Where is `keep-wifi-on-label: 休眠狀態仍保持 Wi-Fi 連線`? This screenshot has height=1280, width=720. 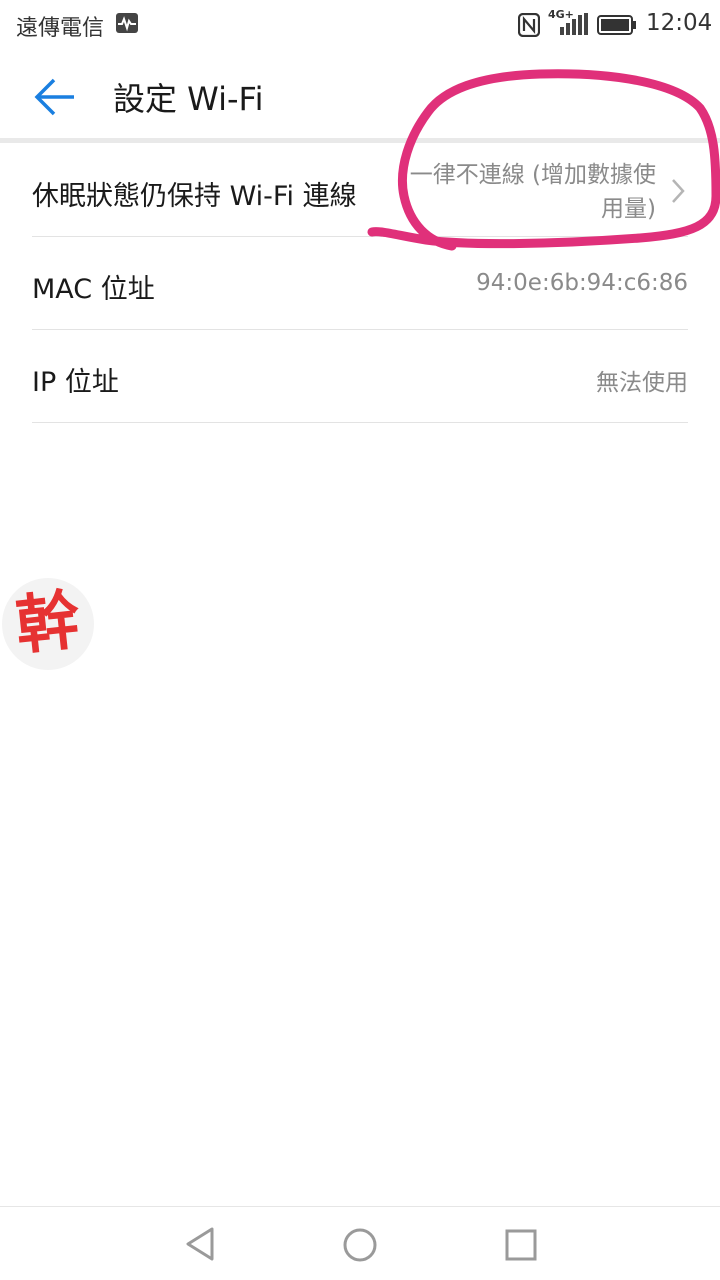 keep-wifi-on-label: 休眠狀態仍保持 Wi-Fi 連線 is located at coordinates (194, 196).